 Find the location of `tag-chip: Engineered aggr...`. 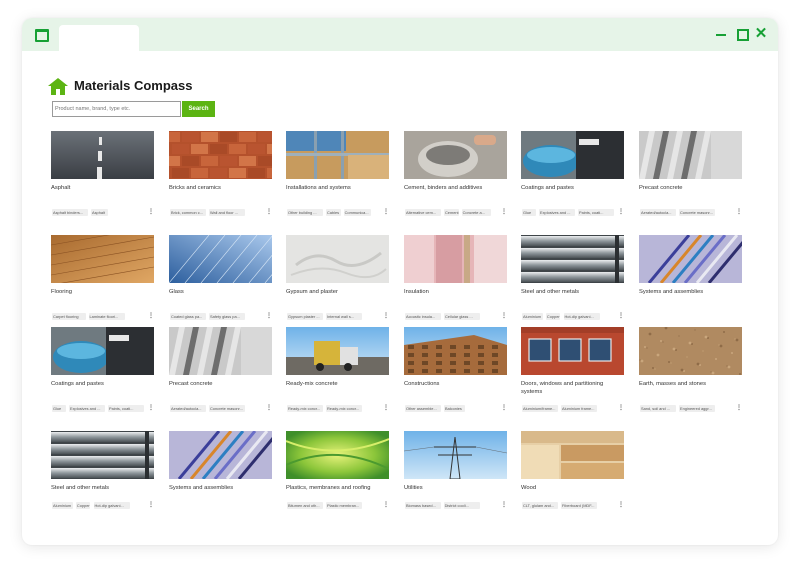

tag-chip: Engineered aggr... is located at coordinates (697, 408).